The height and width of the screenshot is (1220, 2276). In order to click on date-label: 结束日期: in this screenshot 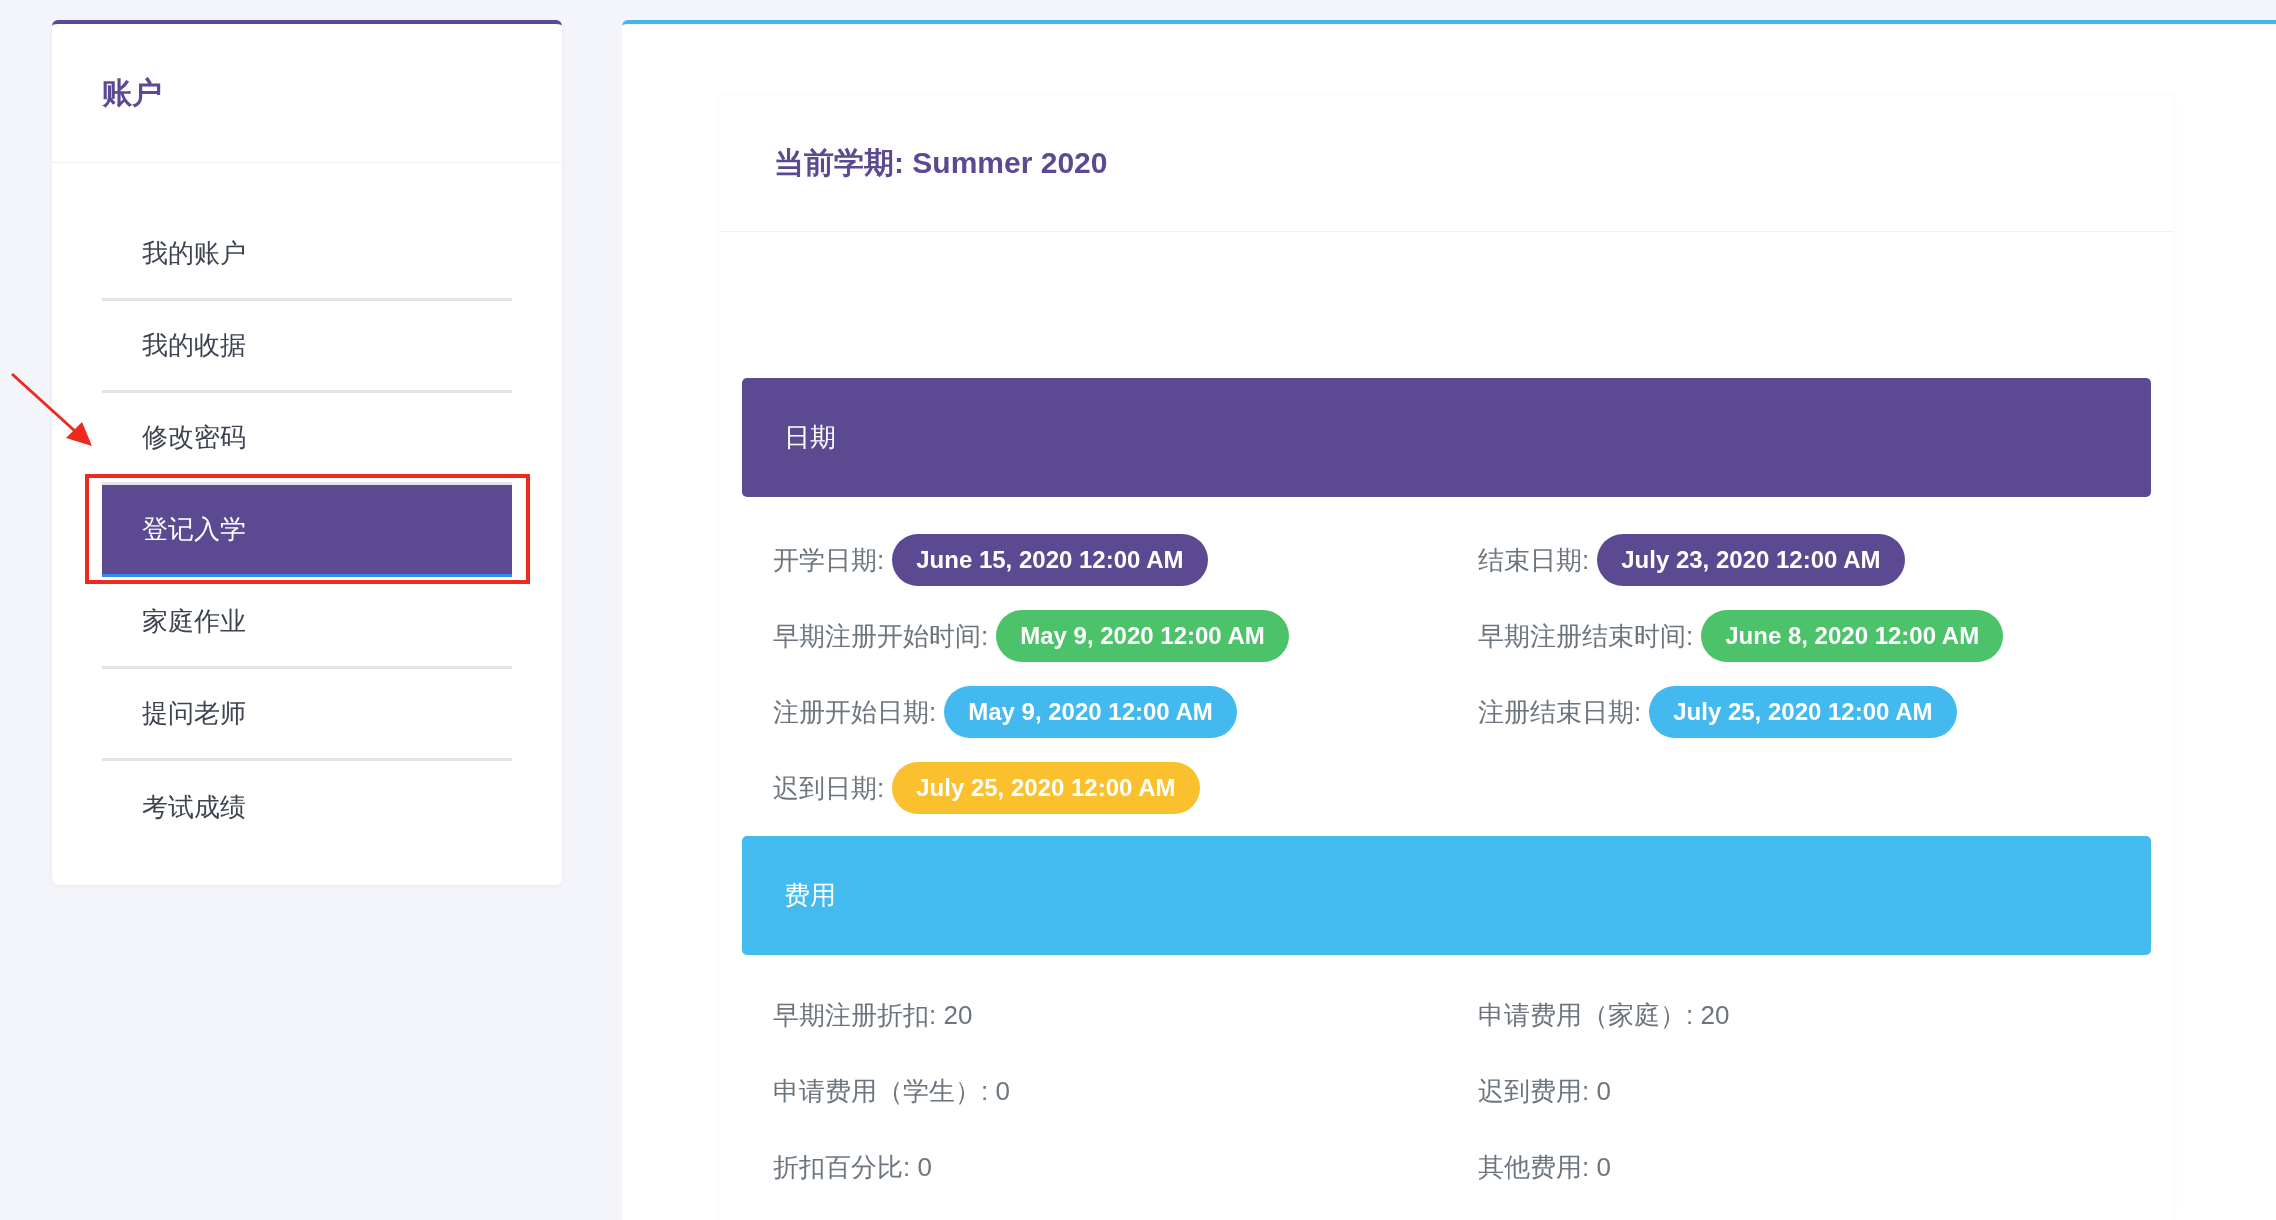, I will do `click(1534, 560)`.